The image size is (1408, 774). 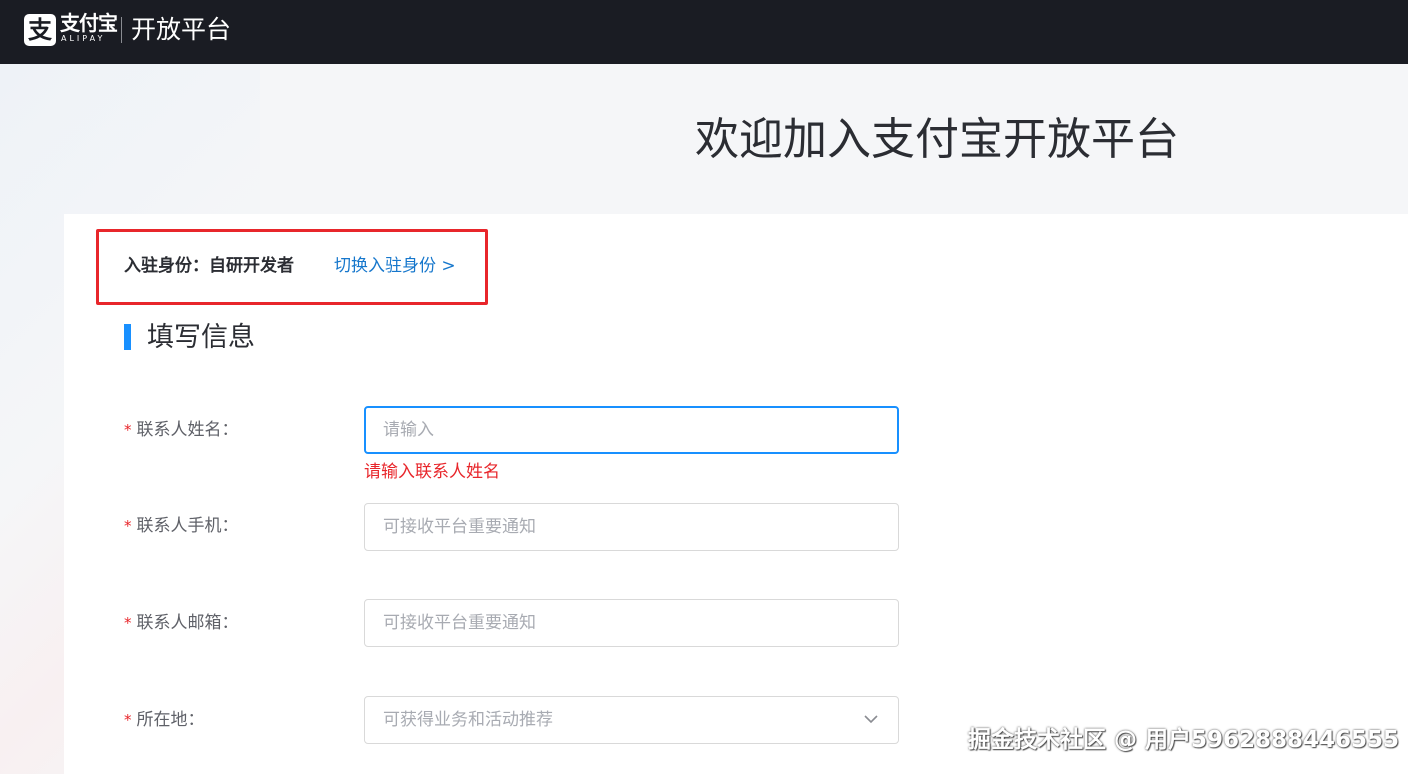 I want to click on logo-glyph: 支, so click(x=40, y=30).